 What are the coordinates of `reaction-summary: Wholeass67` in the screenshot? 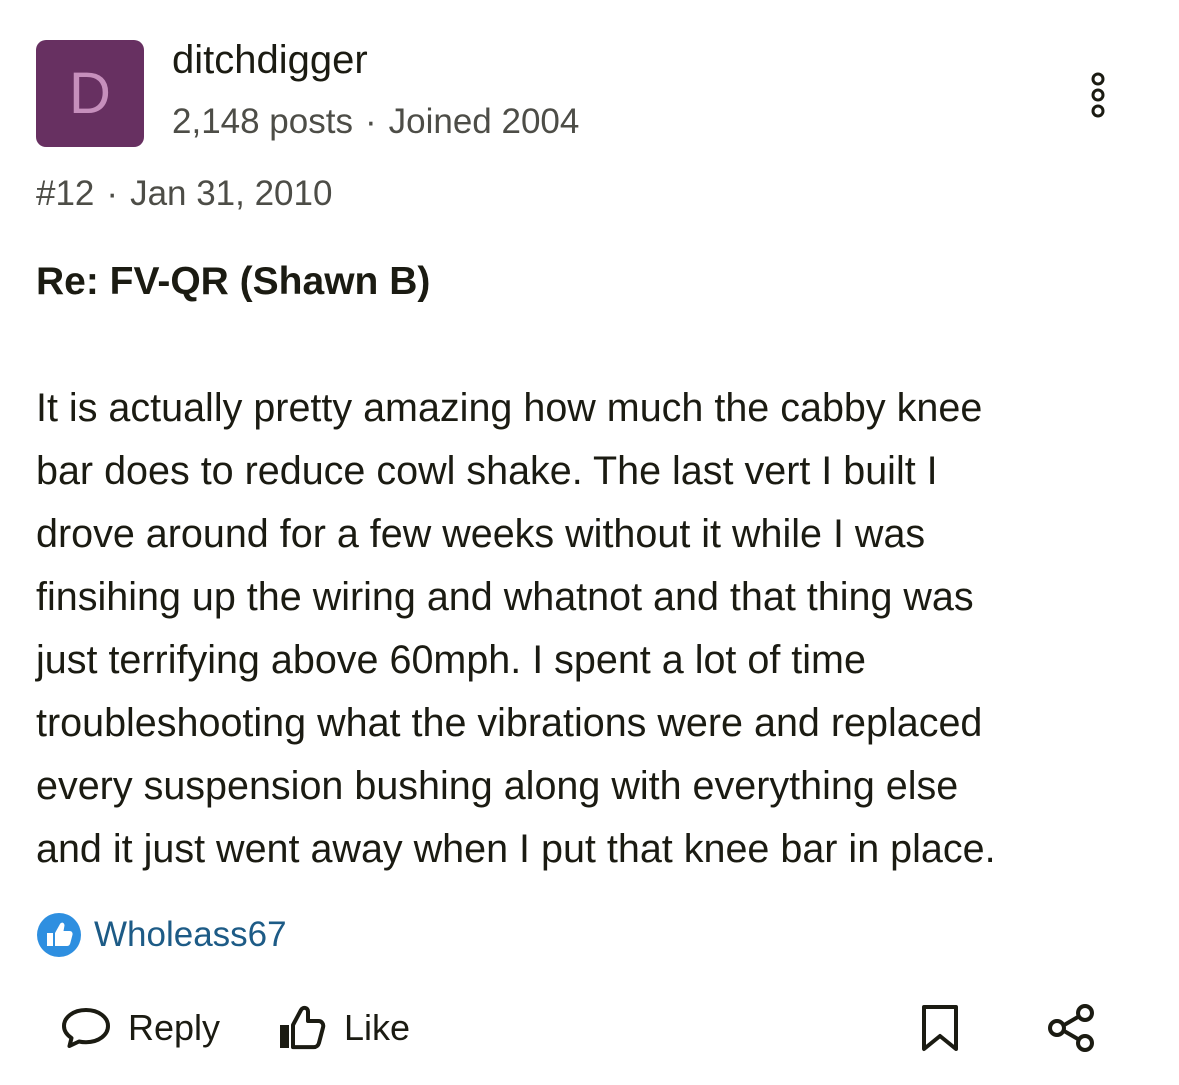 It's located at (161, 935).